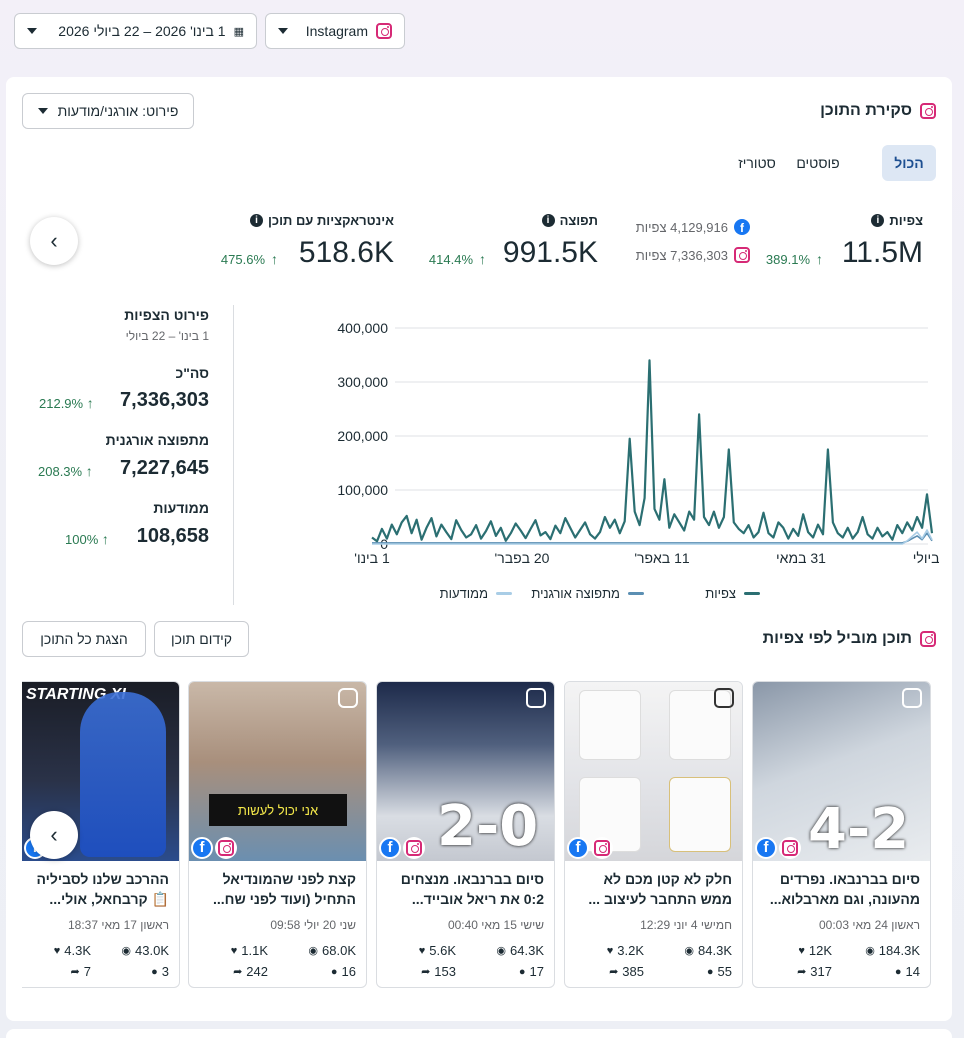  I want to click on top-content-title: תוכן מוביל לפי צפיות, so click(837, 638).